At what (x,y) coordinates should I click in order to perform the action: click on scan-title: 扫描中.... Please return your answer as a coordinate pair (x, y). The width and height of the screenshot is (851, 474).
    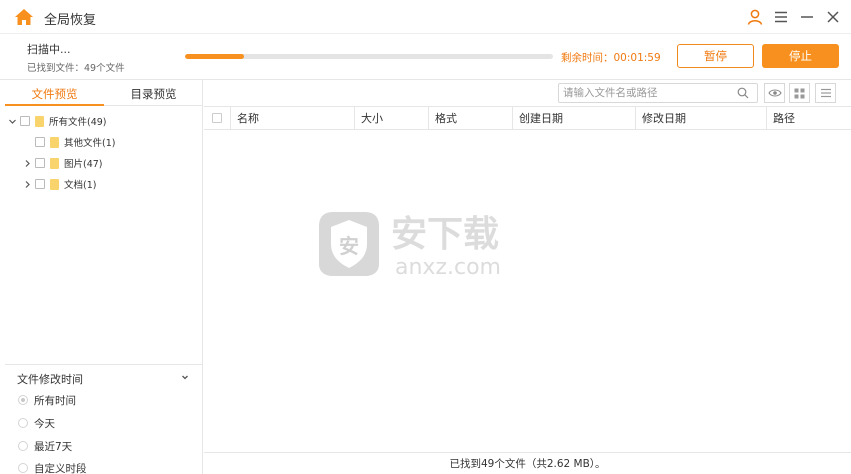
    Looking at the image, I should click on (49, 49).